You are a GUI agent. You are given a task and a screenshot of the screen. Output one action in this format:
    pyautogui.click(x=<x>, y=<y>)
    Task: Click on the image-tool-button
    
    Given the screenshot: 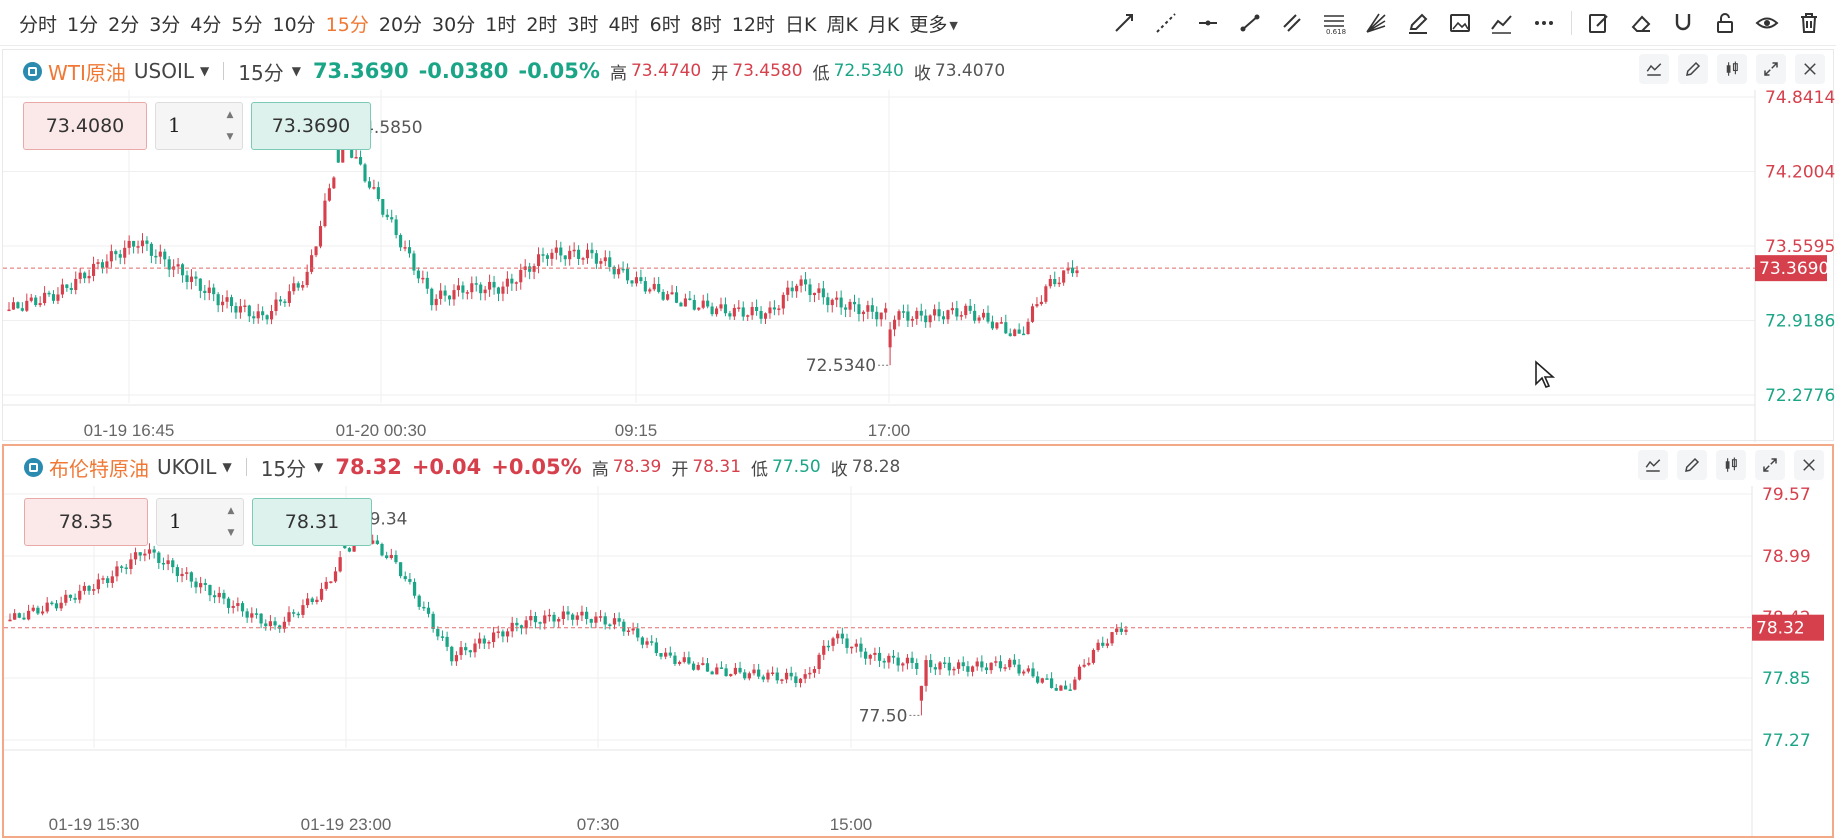 What is the action you would take?
    pyautogui.click(x=1460, y=23)
    